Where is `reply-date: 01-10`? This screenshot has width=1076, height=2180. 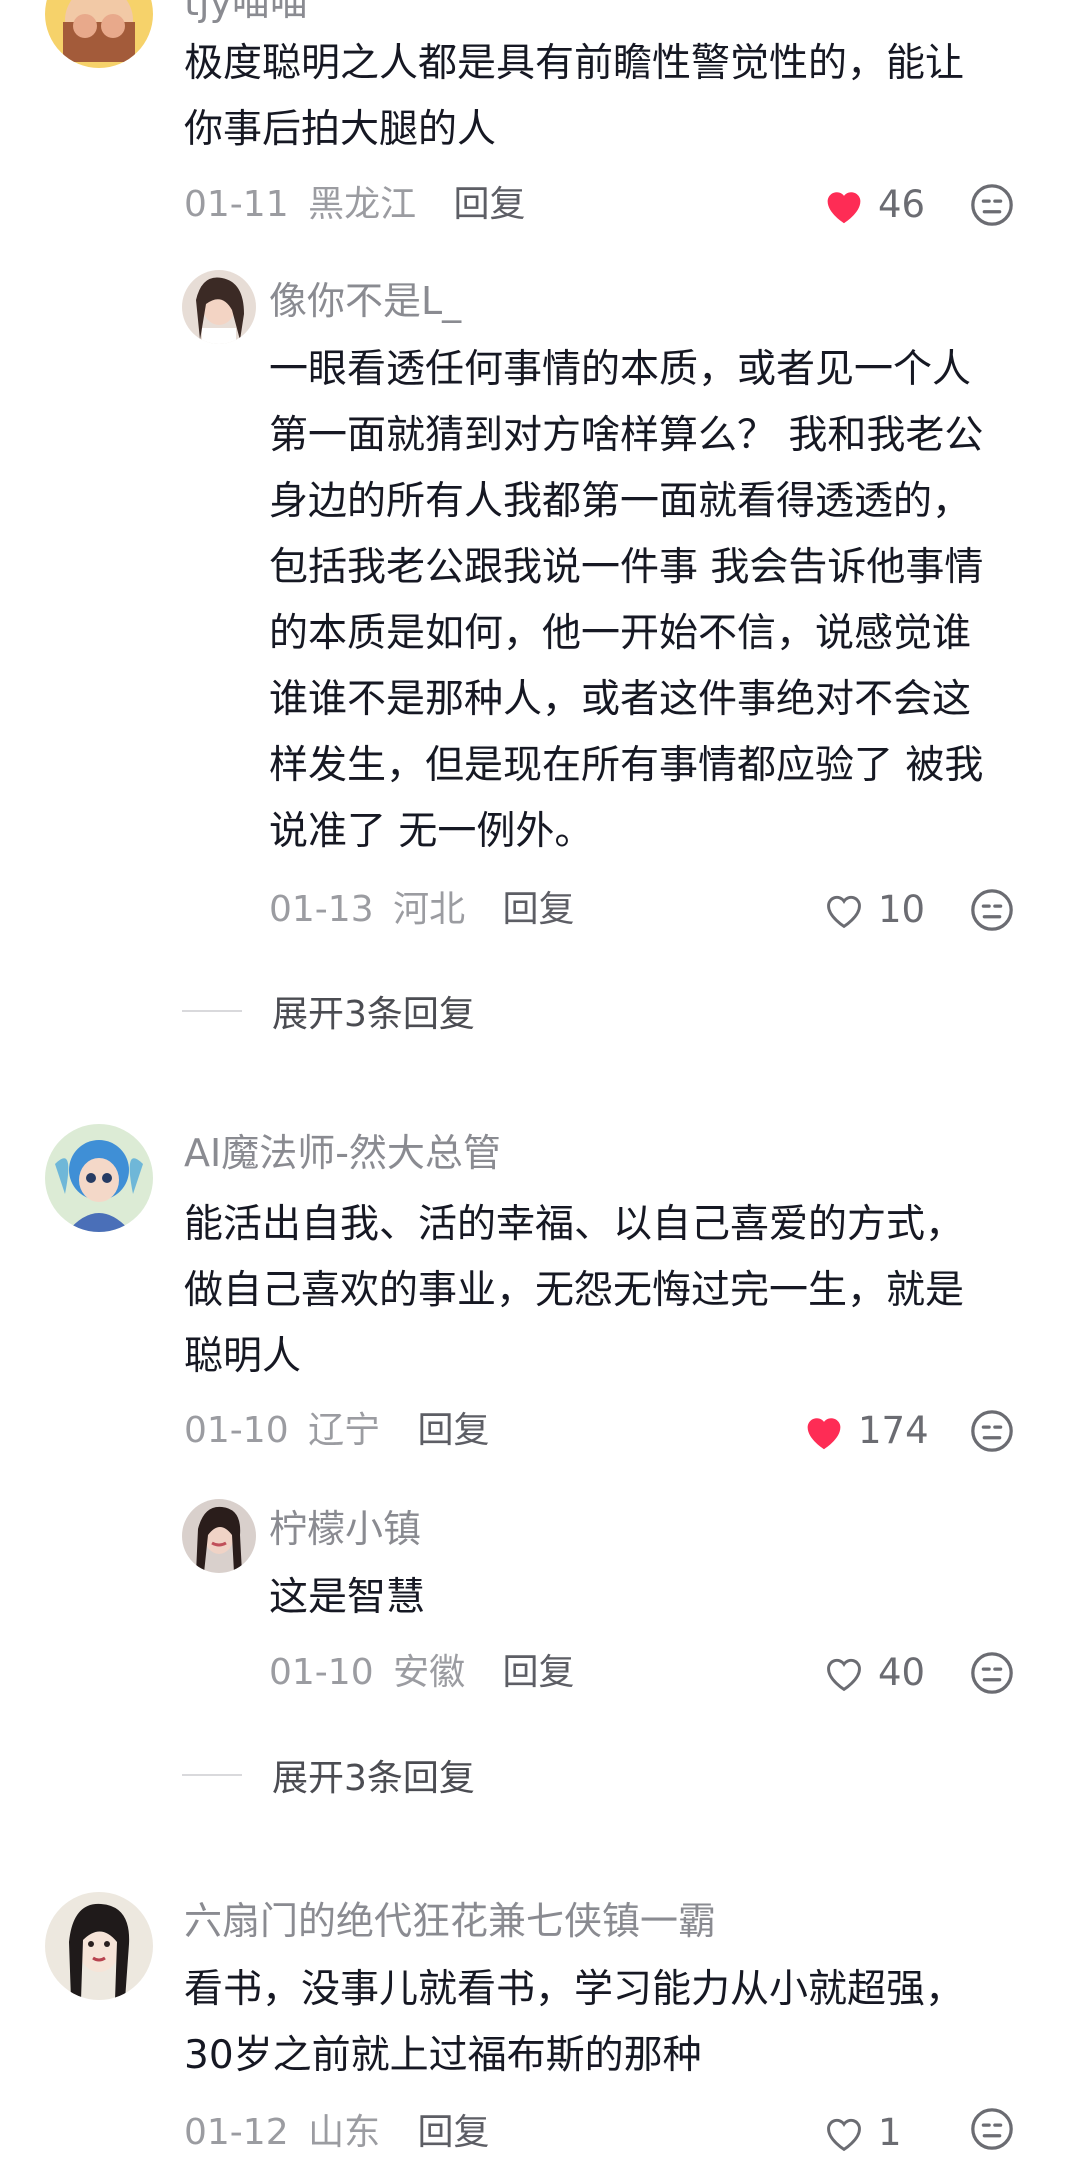
reply-date: 01-10 is located at coordinates (321, 1672).